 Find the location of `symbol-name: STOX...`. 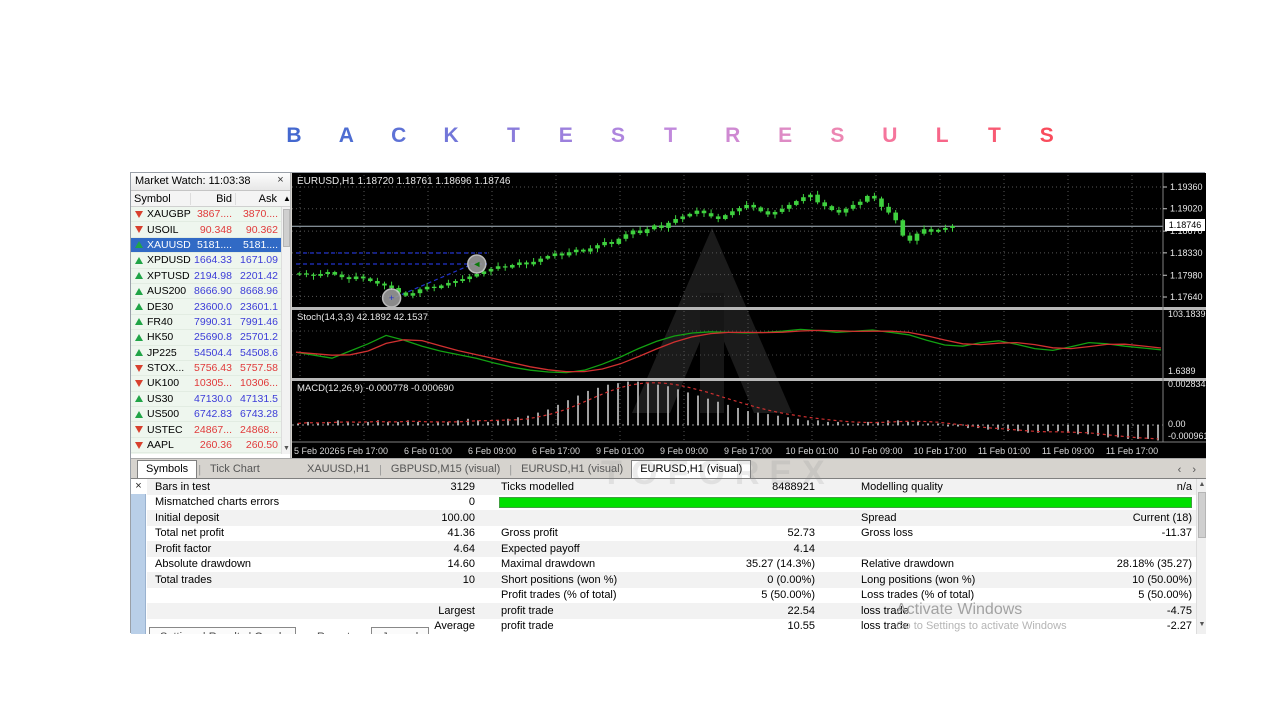

symbol-name: STOX... is located at coordinates (166, 368).